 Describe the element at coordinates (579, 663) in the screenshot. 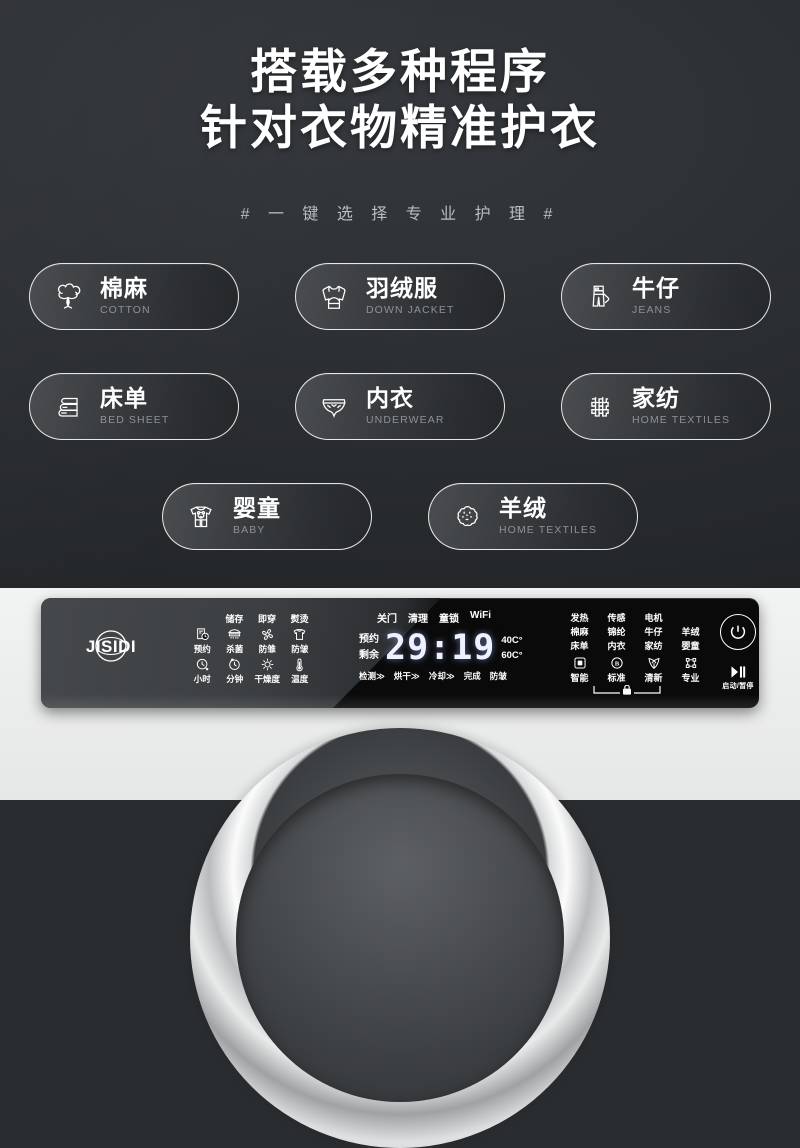

I see `smart-square-icon` at that location.